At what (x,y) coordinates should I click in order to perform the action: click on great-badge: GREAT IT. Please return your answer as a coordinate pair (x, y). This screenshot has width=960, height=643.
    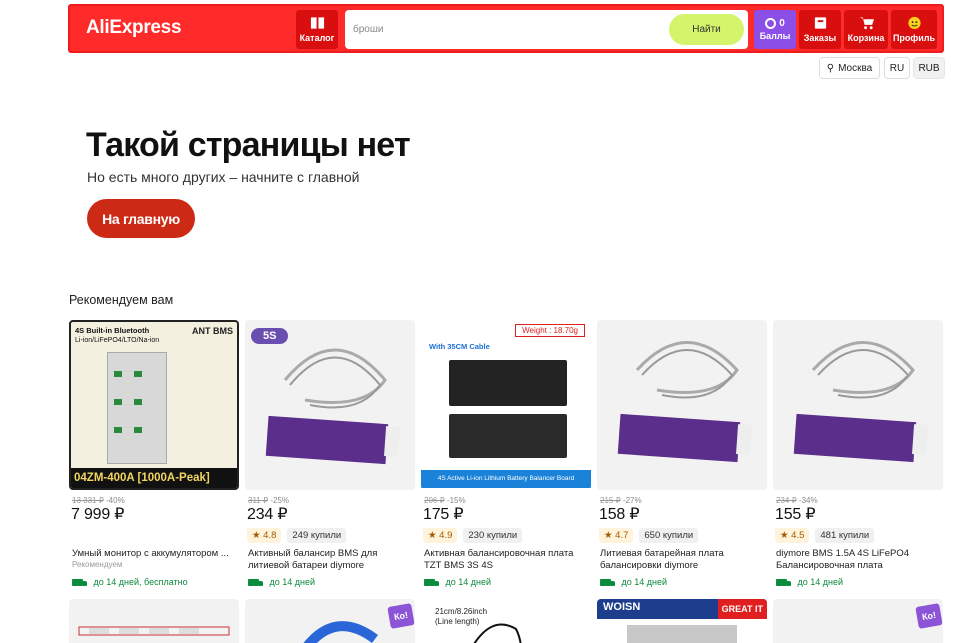
    Looking at the image, I should click on (742, 609).